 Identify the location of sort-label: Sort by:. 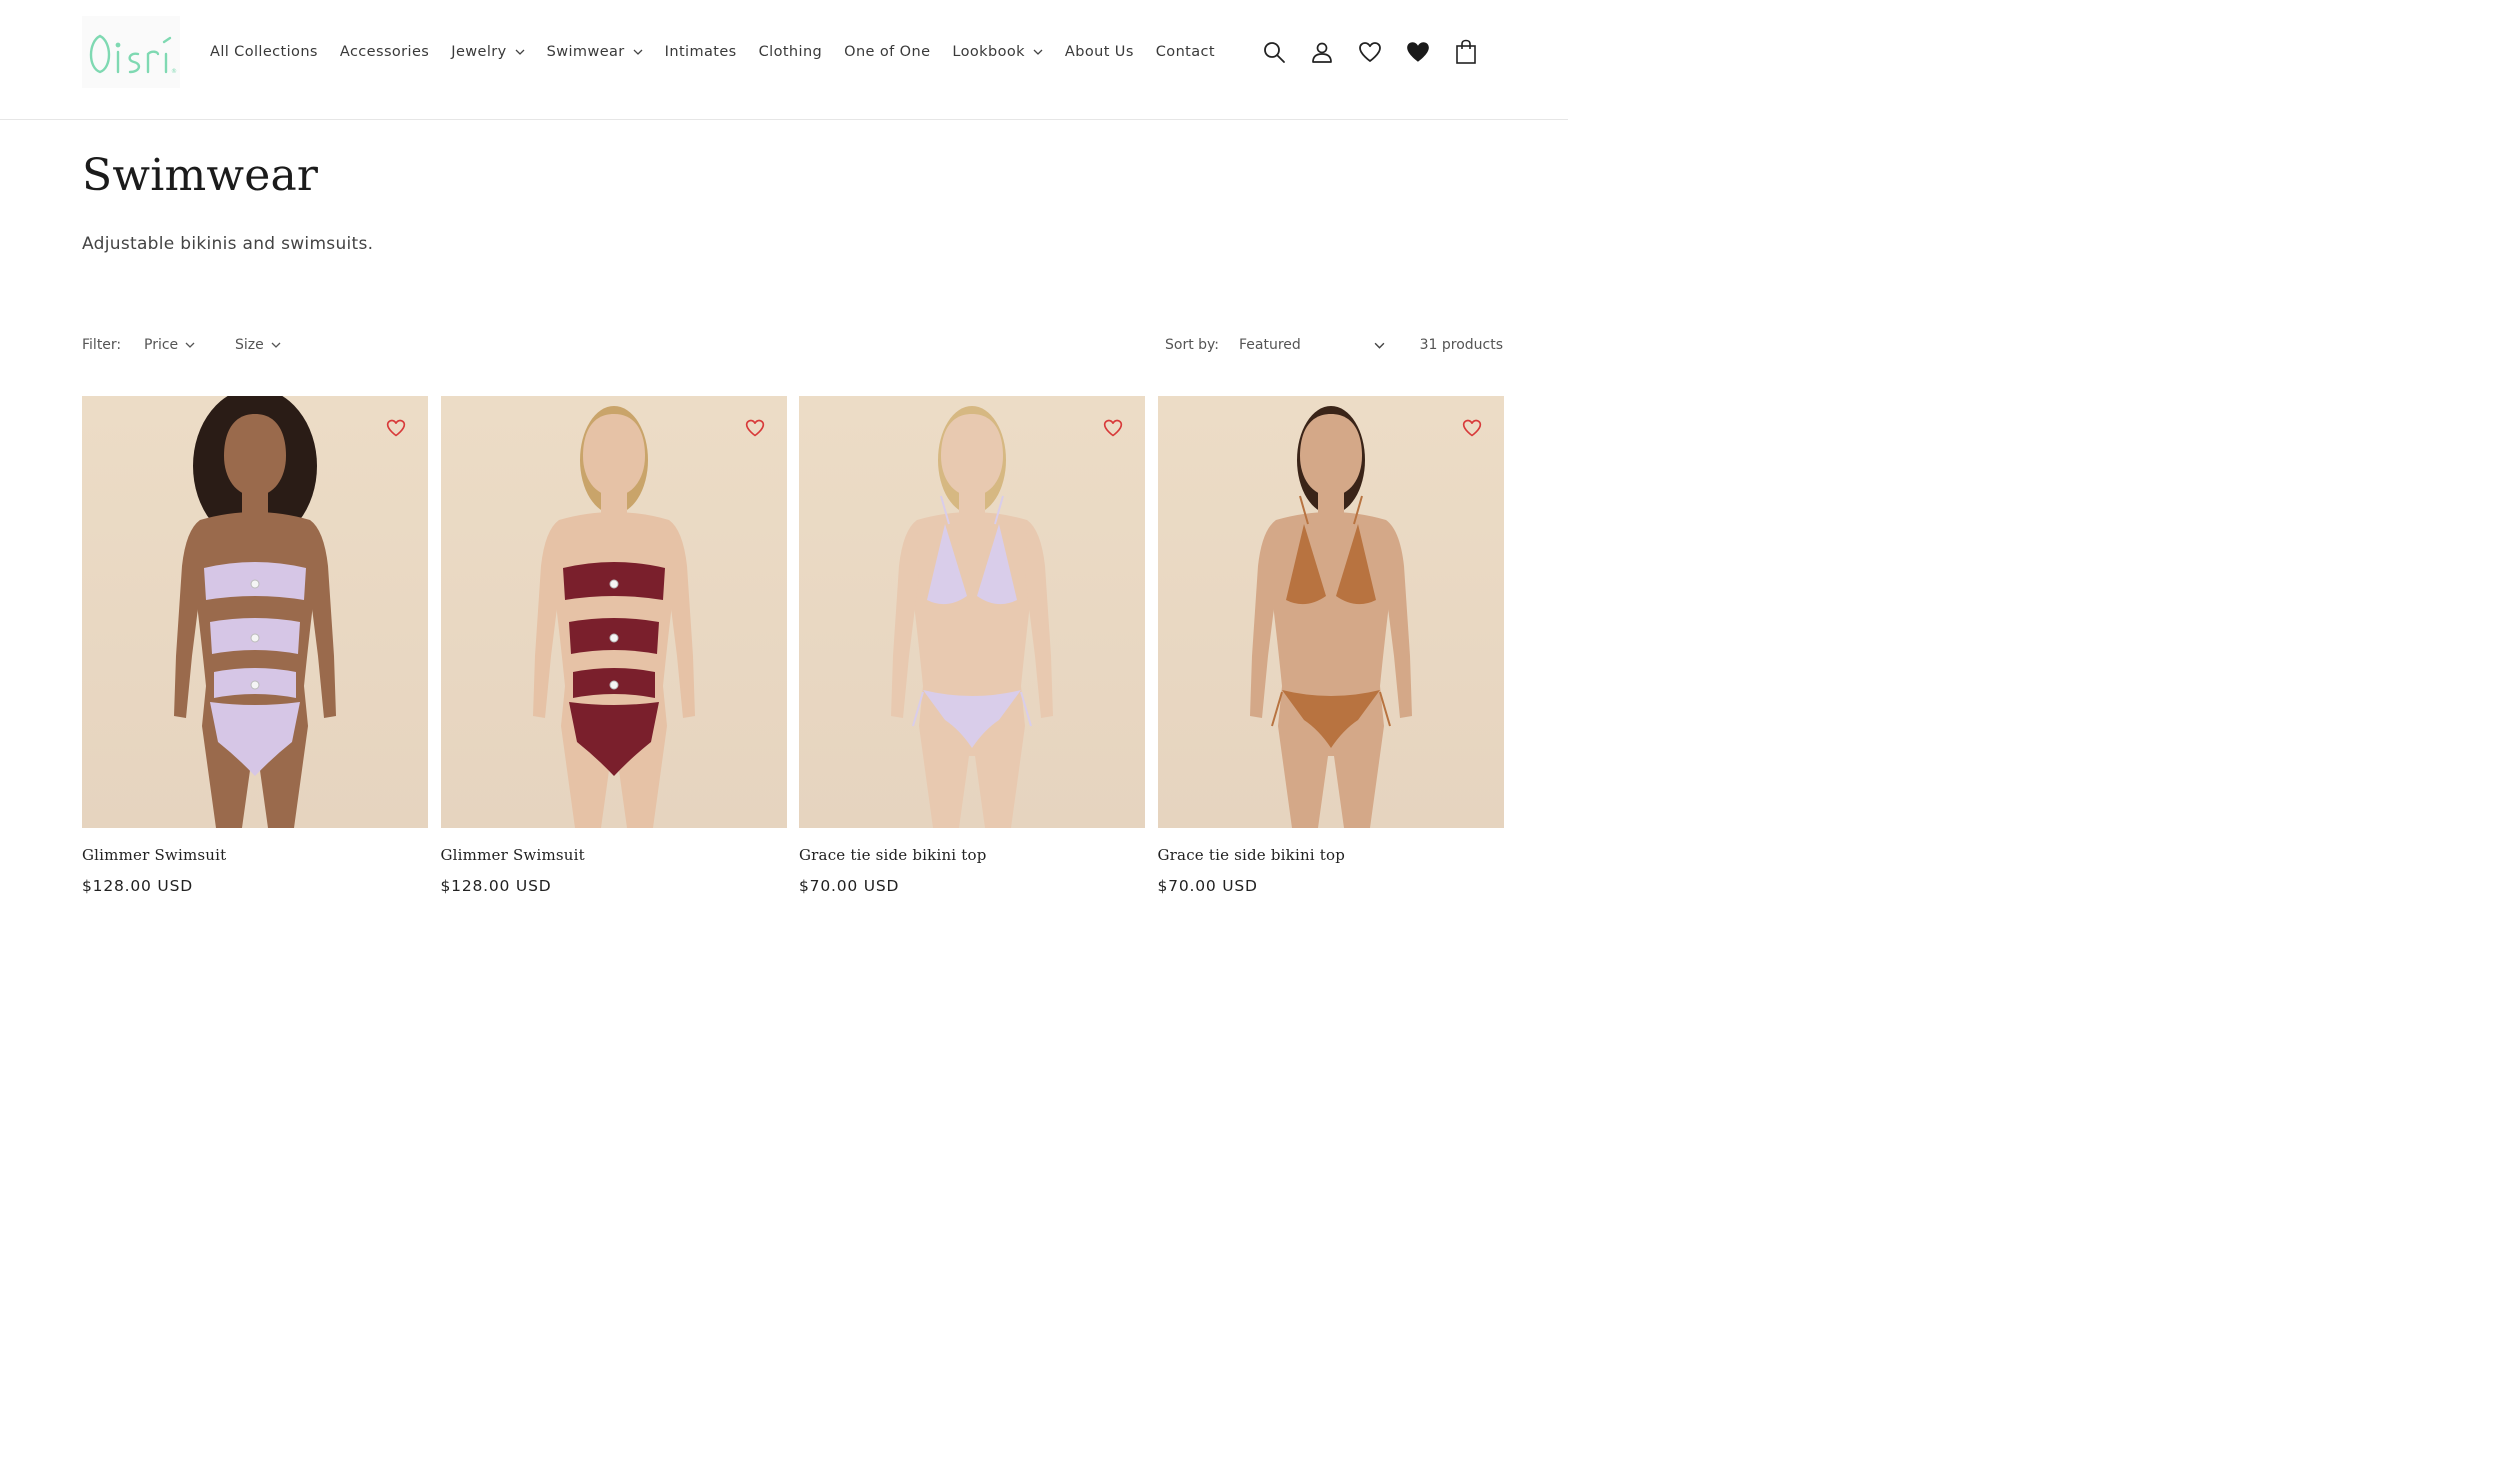
(1192, 345).